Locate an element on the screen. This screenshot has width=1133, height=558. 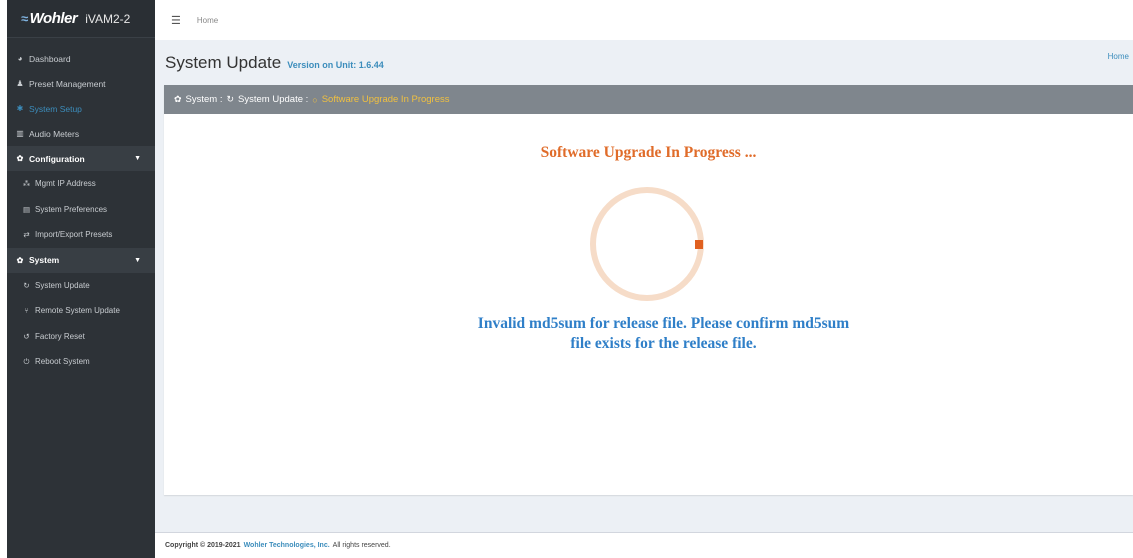
brand-logo: ≈ Wohler is located at coordinates (49, 18).